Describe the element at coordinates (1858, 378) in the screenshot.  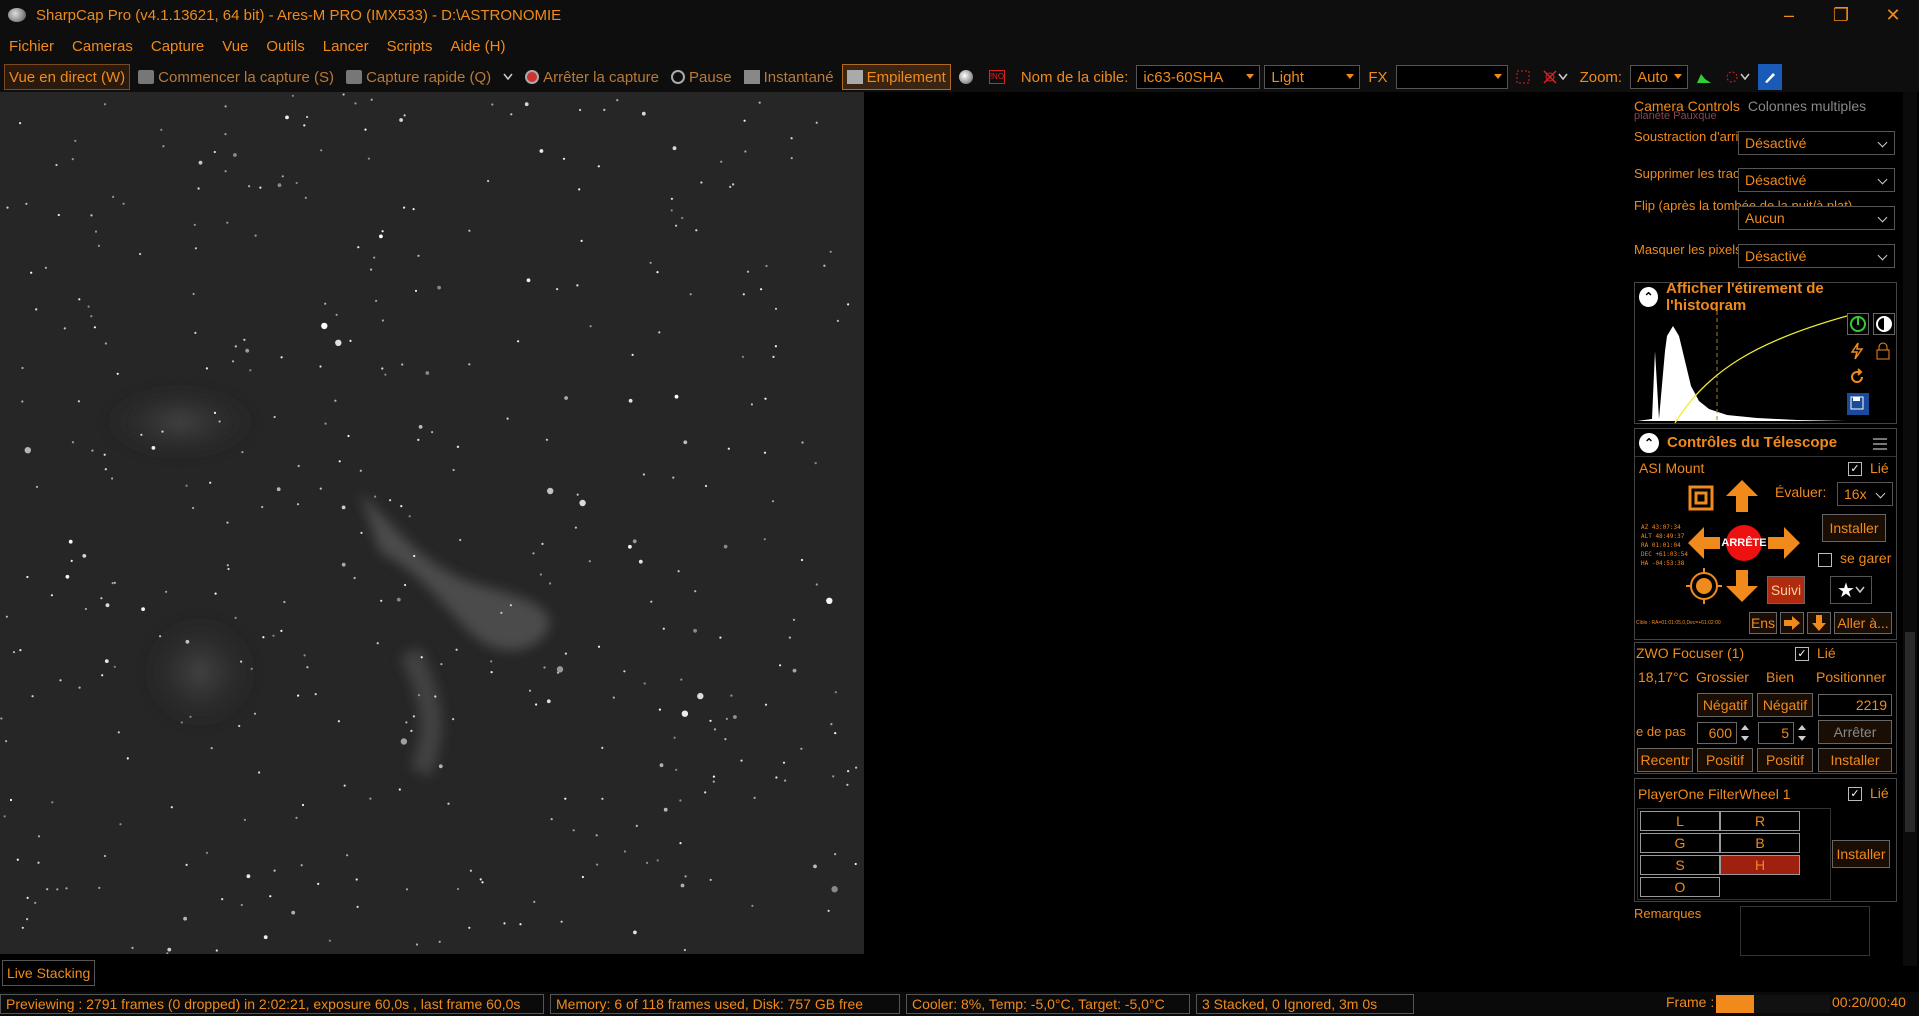
I see `reset-button` at that location.